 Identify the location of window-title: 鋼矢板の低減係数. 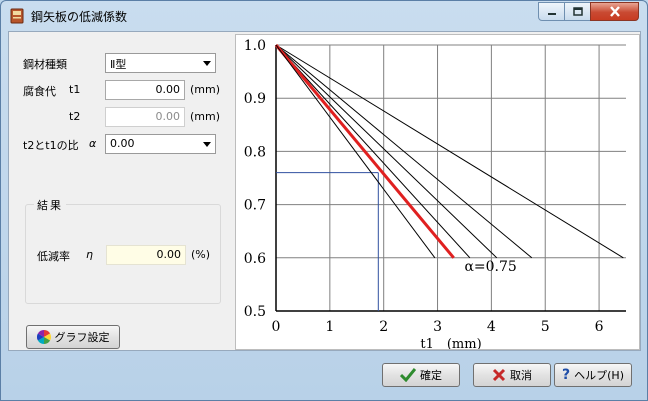
(79, 17).